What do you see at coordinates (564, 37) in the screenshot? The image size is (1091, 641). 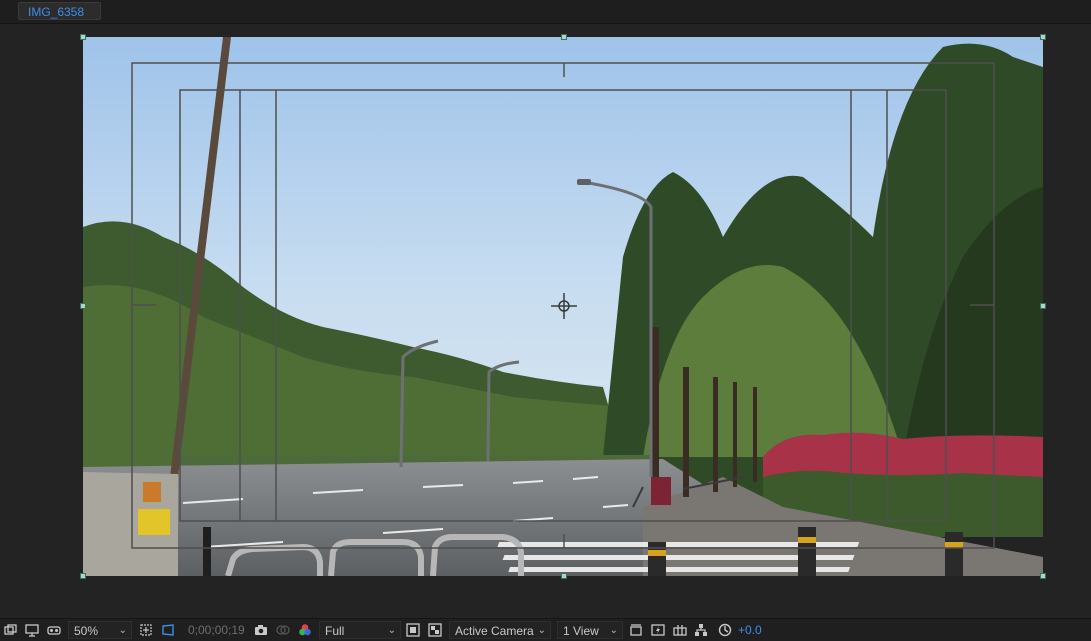 I see `layer-handle-top-center` at bounding box center [564, 37].